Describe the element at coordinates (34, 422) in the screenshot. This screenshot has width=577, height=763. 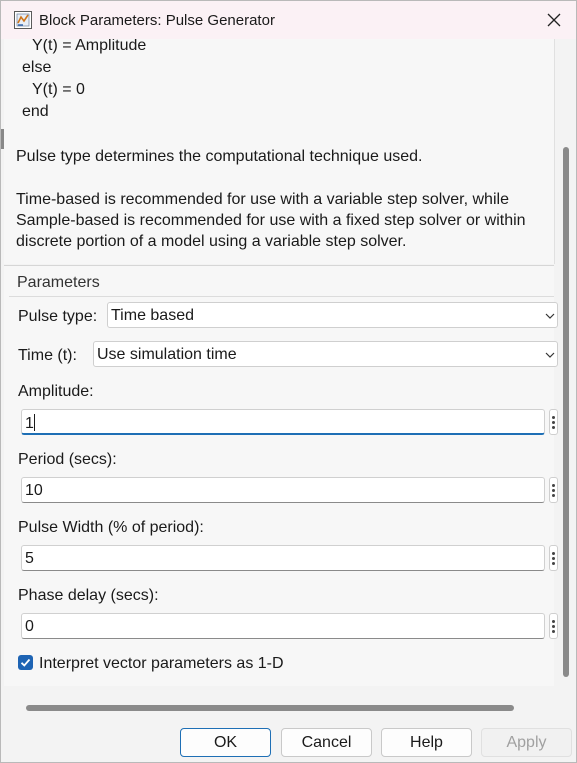
I see `text-caret` at that location.